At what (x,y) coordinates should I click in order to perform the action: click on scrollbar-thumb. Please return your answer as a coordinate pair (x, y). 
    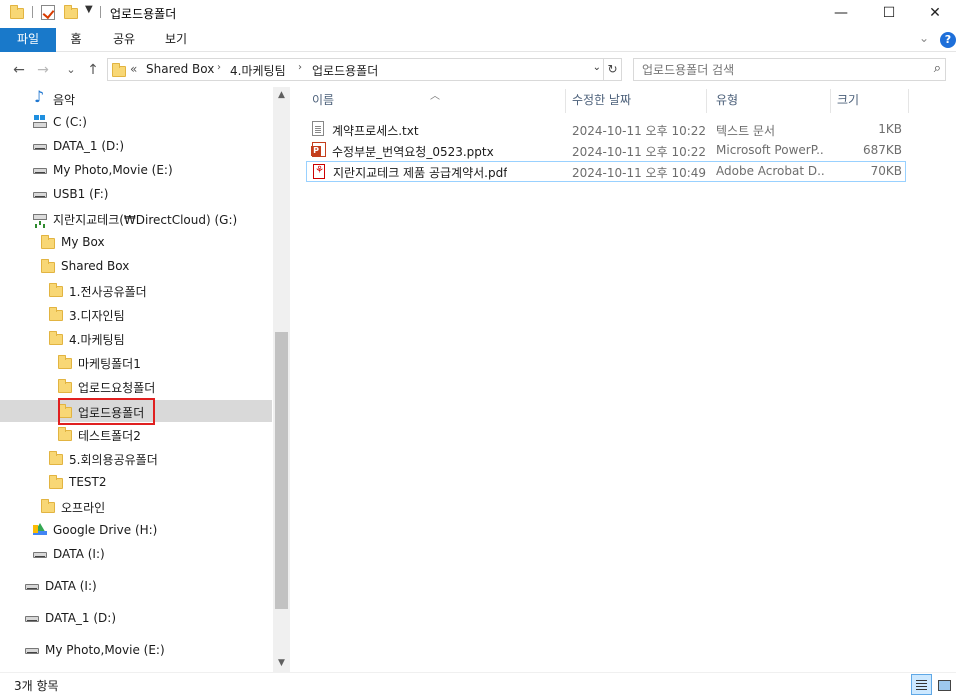
    Looking at the image, I should click on (281, 470).